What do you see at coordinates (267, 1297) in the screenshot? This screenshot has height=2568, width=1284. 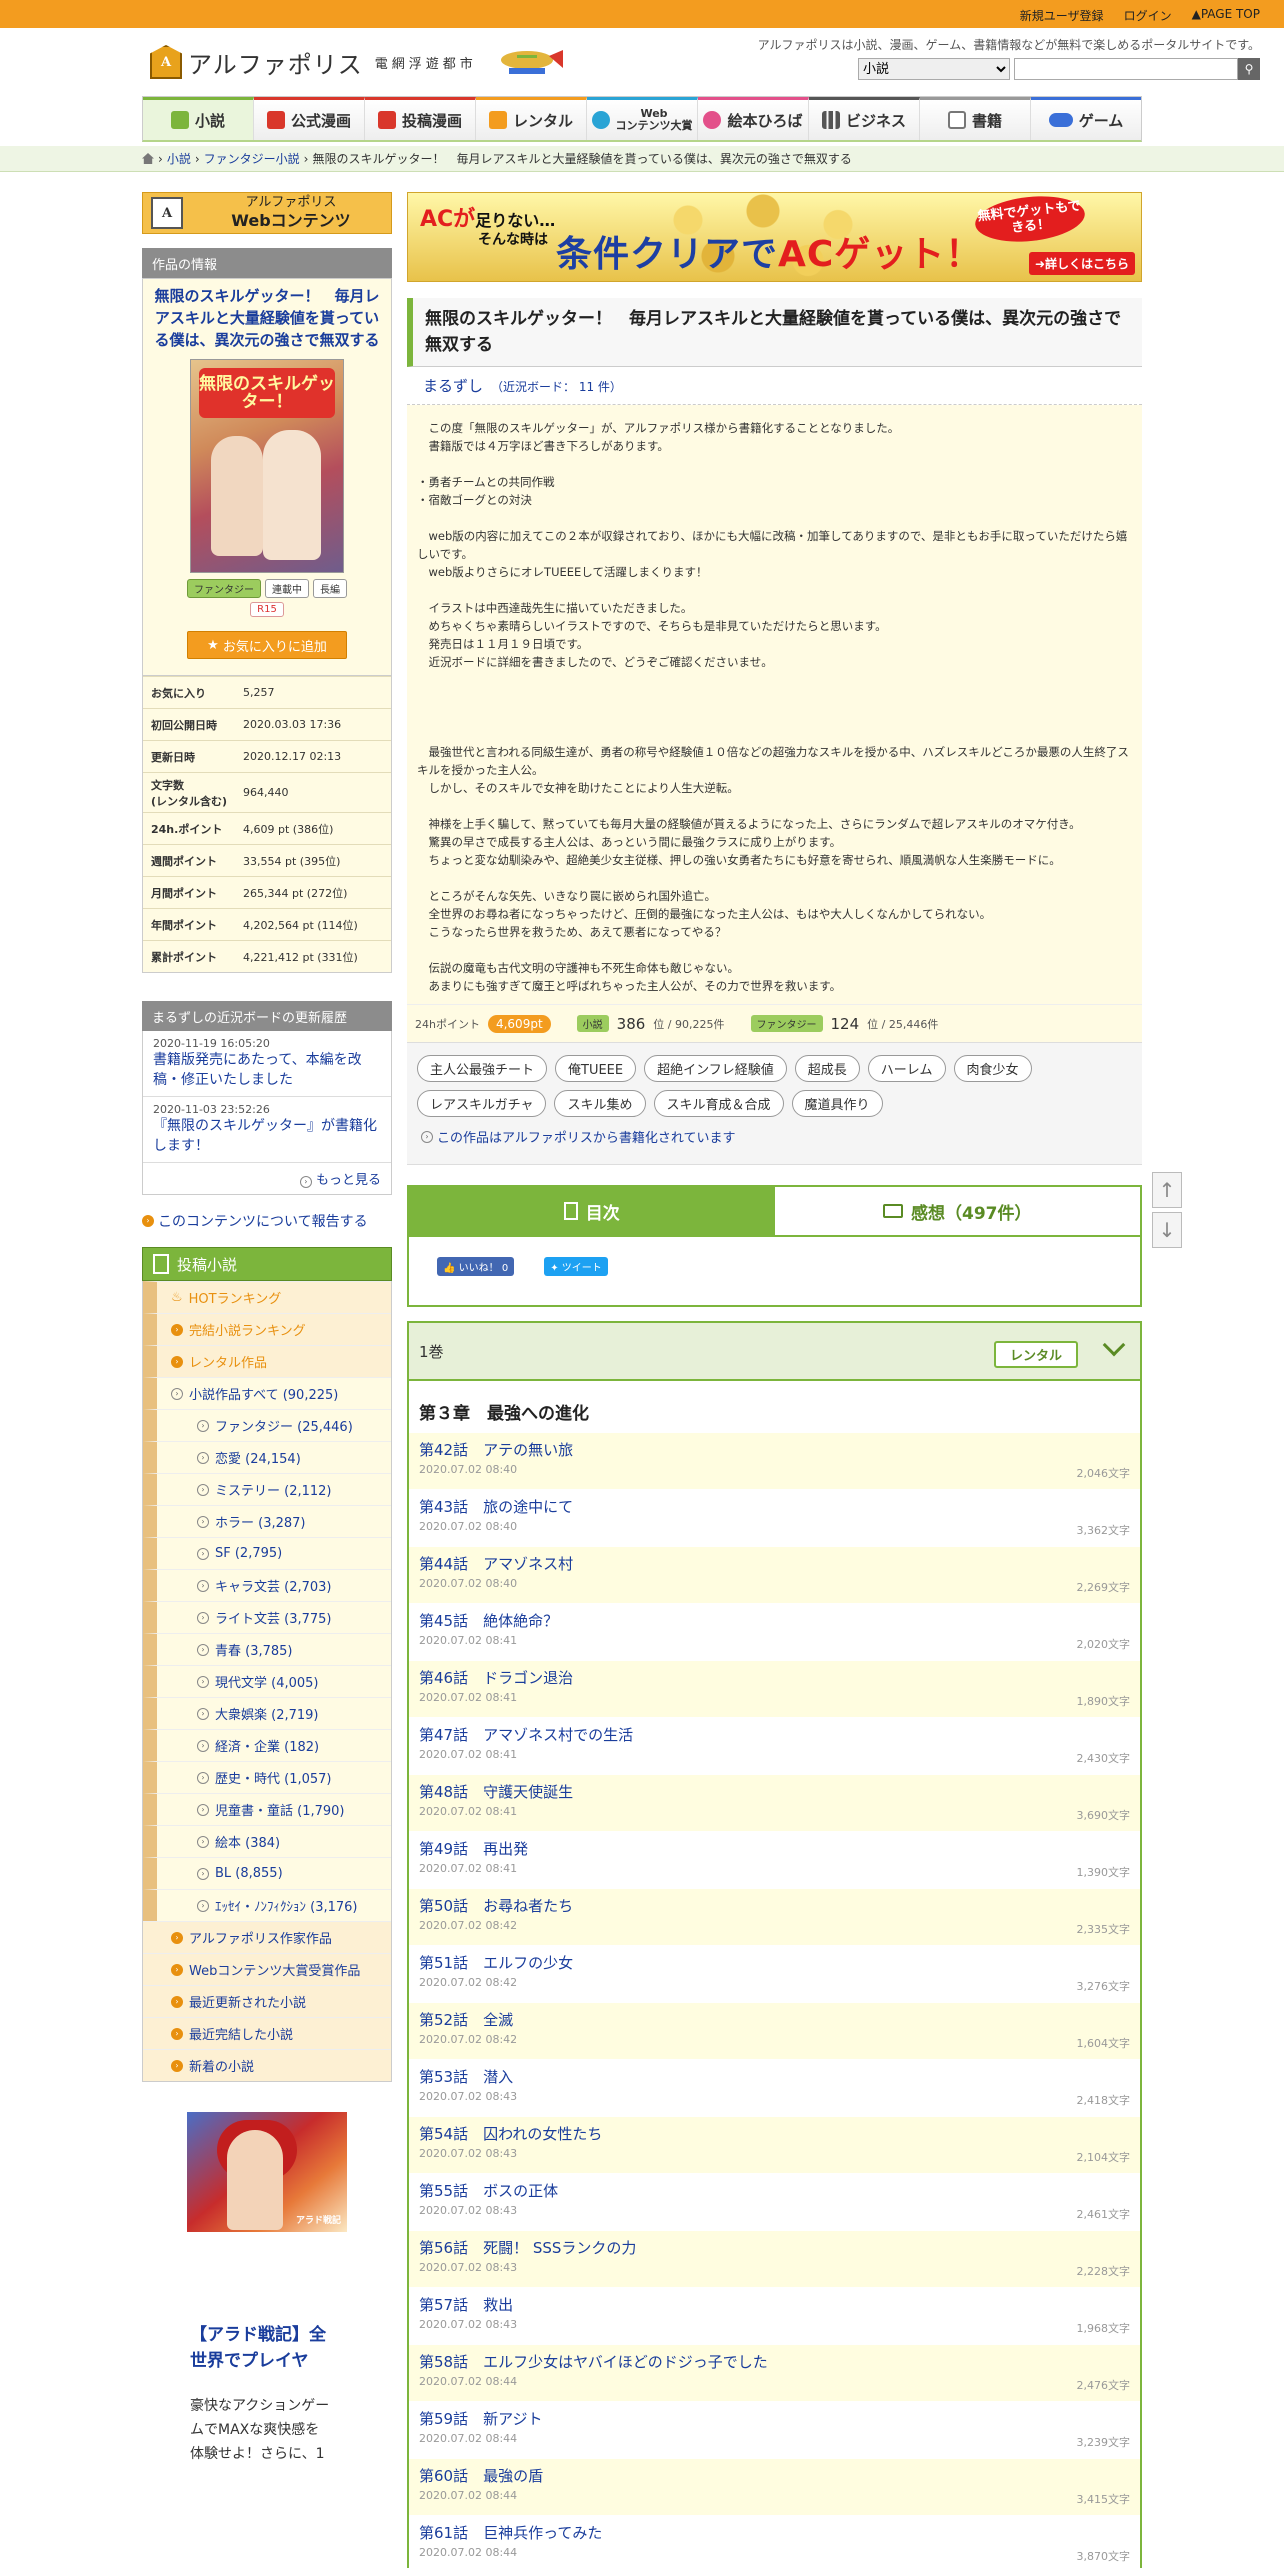 I see `novel-list-item: ♨ HOTランキング` at bounding box center [267, 1297].